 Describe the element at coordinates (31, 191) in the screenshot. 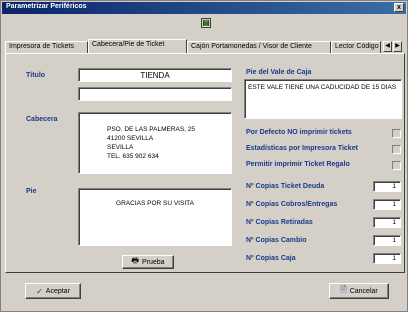

I see `pie-label: Pie` at that location.